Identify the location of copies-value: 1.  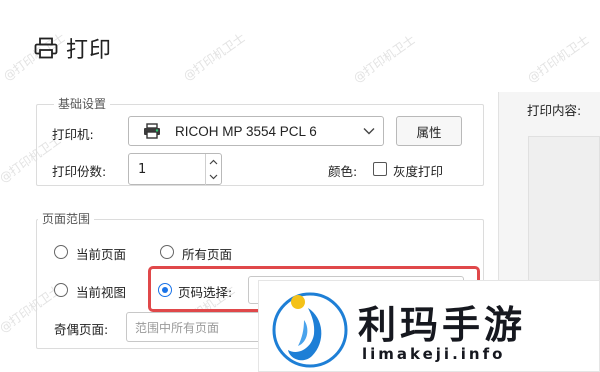
(142, 169).